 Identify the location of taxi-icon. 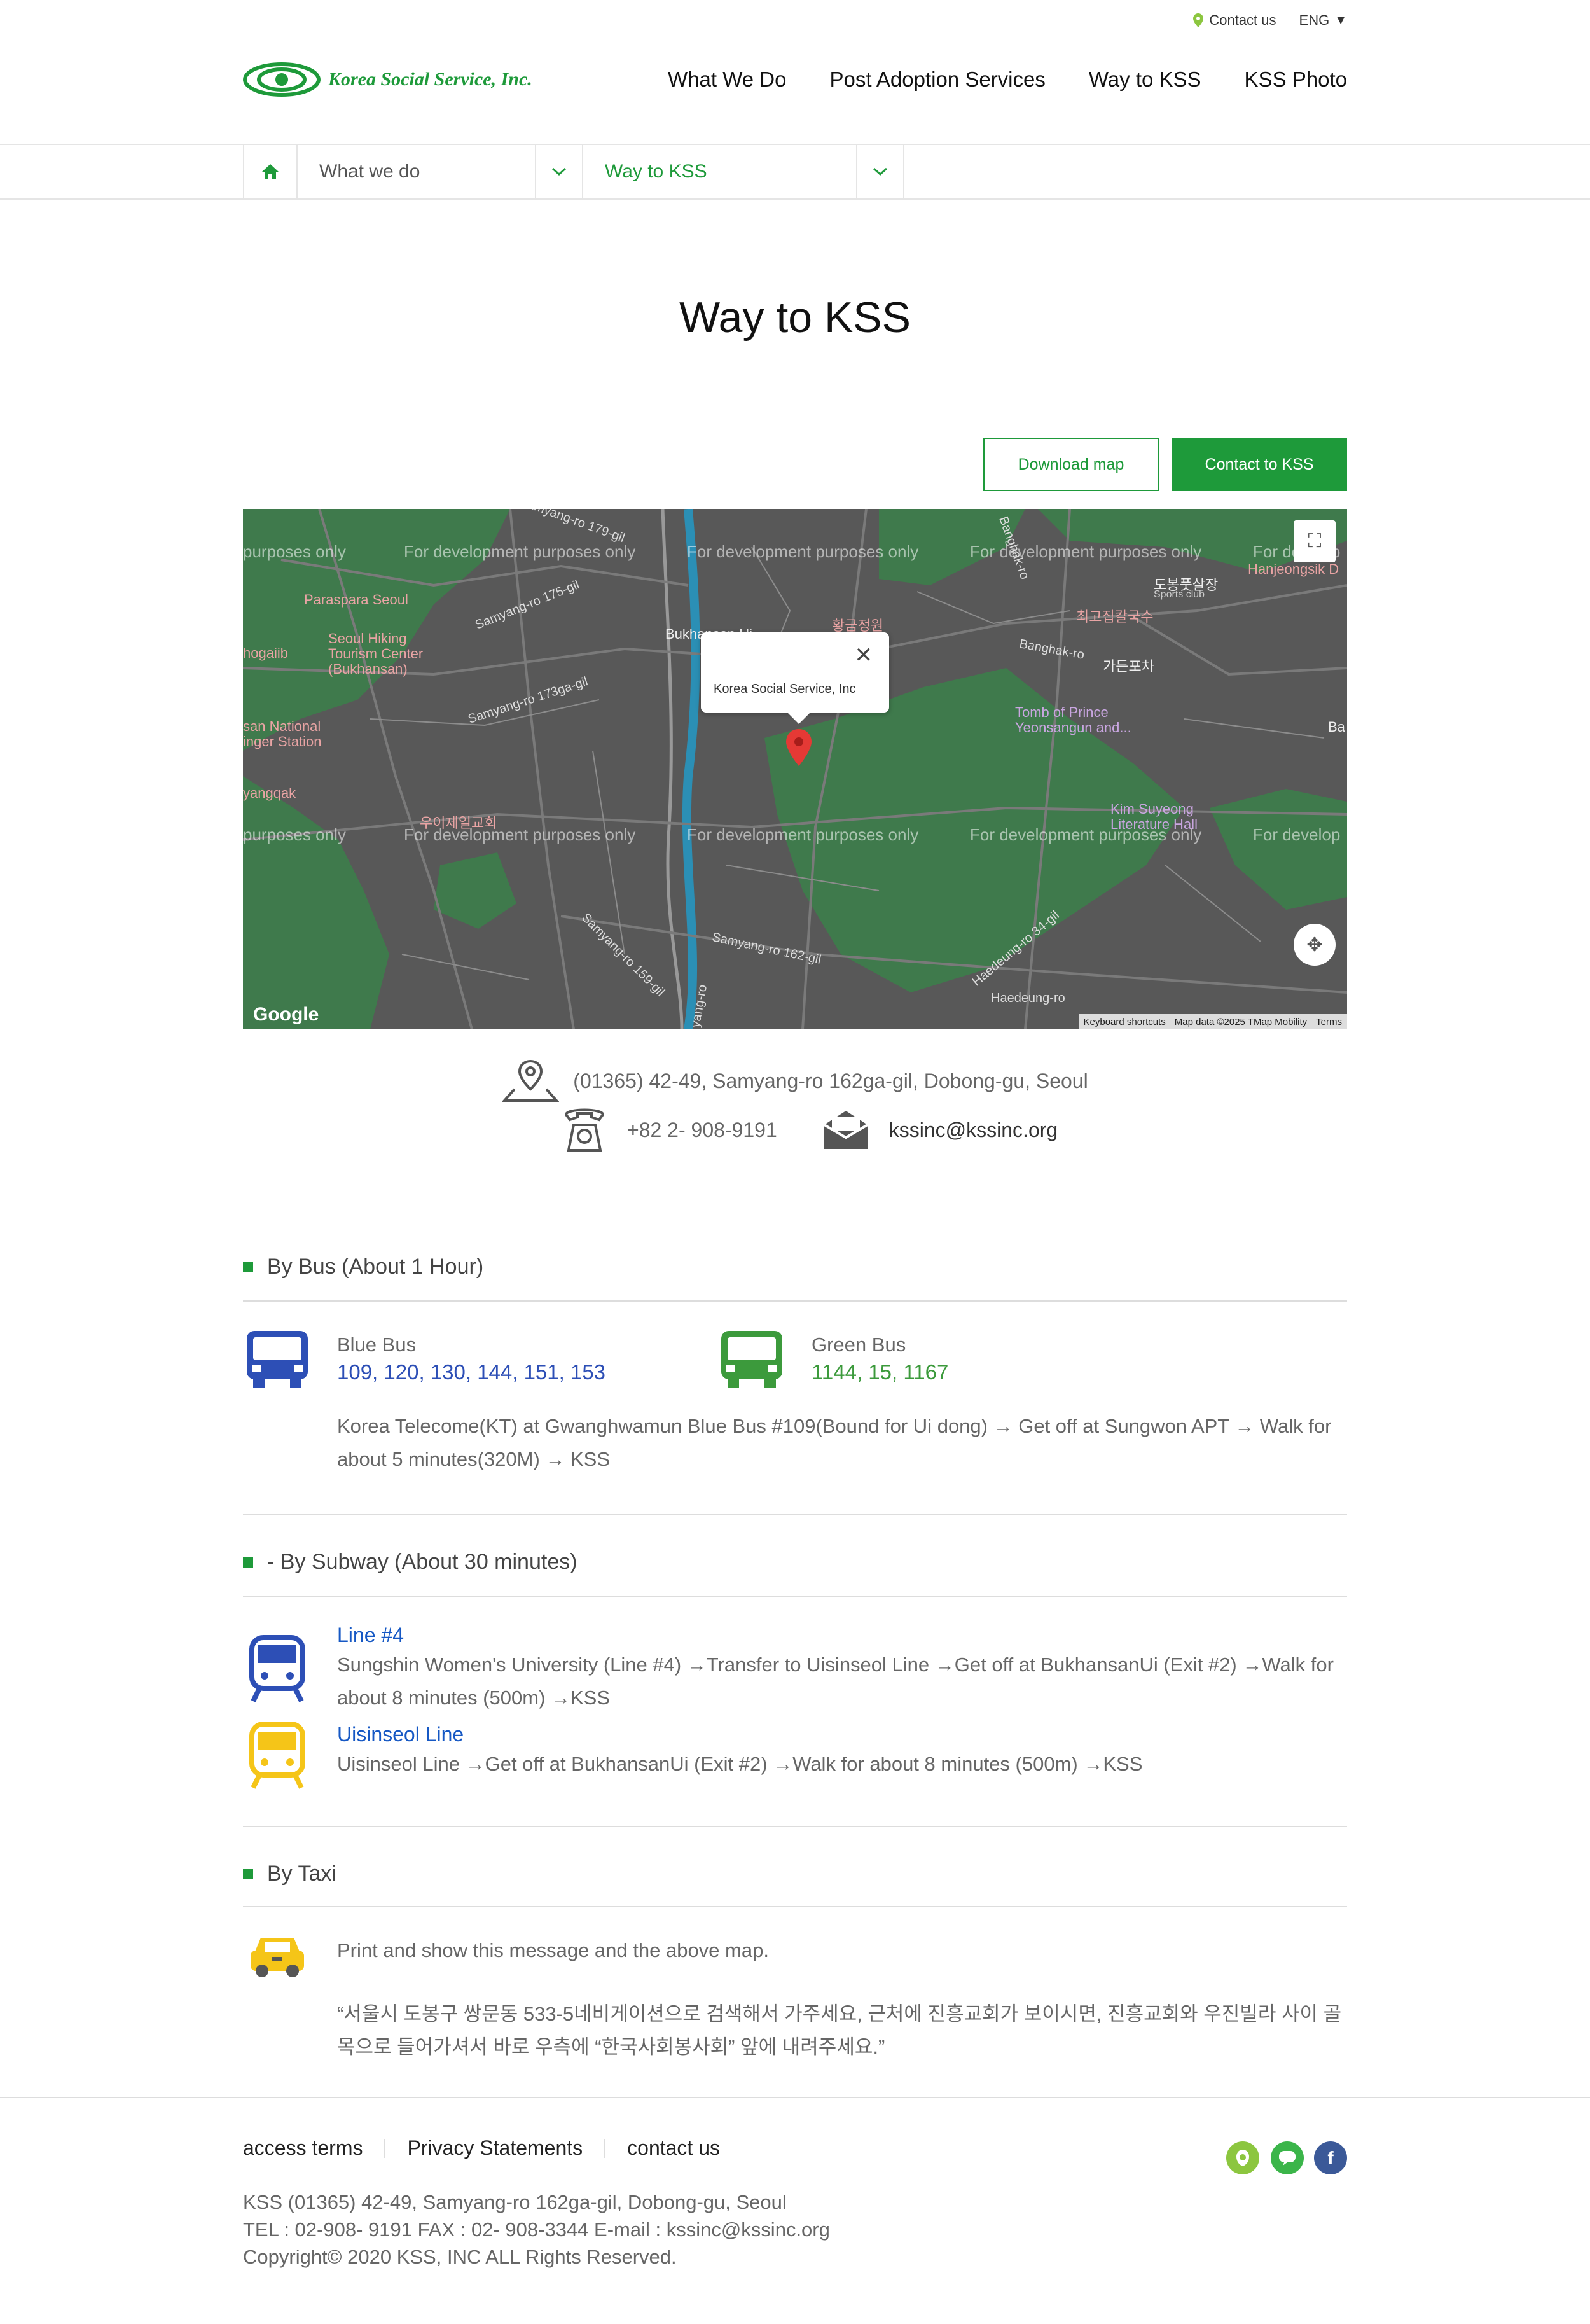
(278, 1957).